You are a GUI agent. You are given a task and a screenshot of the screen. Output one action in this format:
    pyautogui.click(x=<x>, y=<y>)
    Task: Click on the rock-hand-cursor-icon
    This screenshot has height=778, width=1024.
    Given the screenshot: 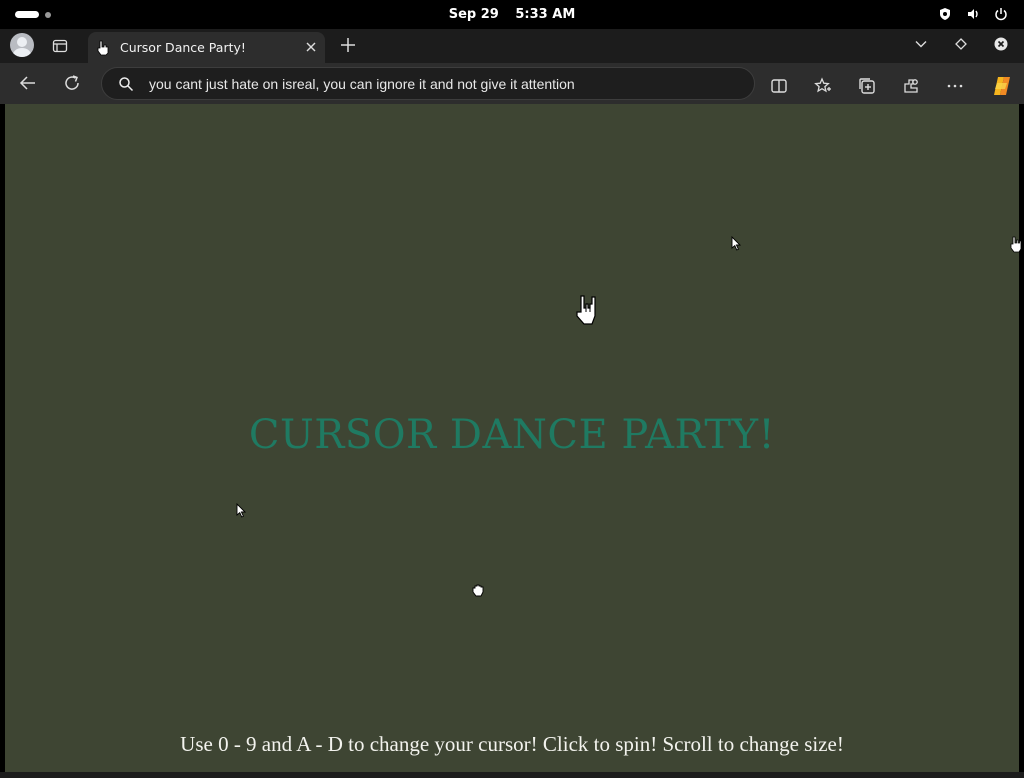 What is the action you would take?
    pyautogui.click(x=586, y=310)
    